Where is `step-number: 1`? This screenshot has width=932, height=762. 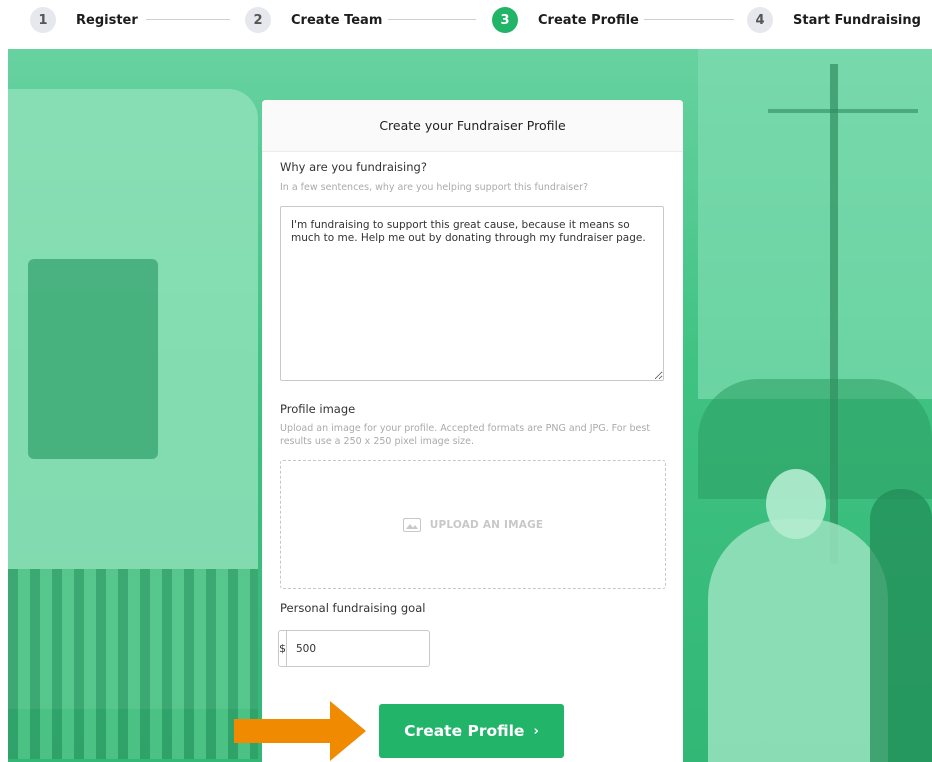 step-number: 1 is located at coordinates (43, 20).